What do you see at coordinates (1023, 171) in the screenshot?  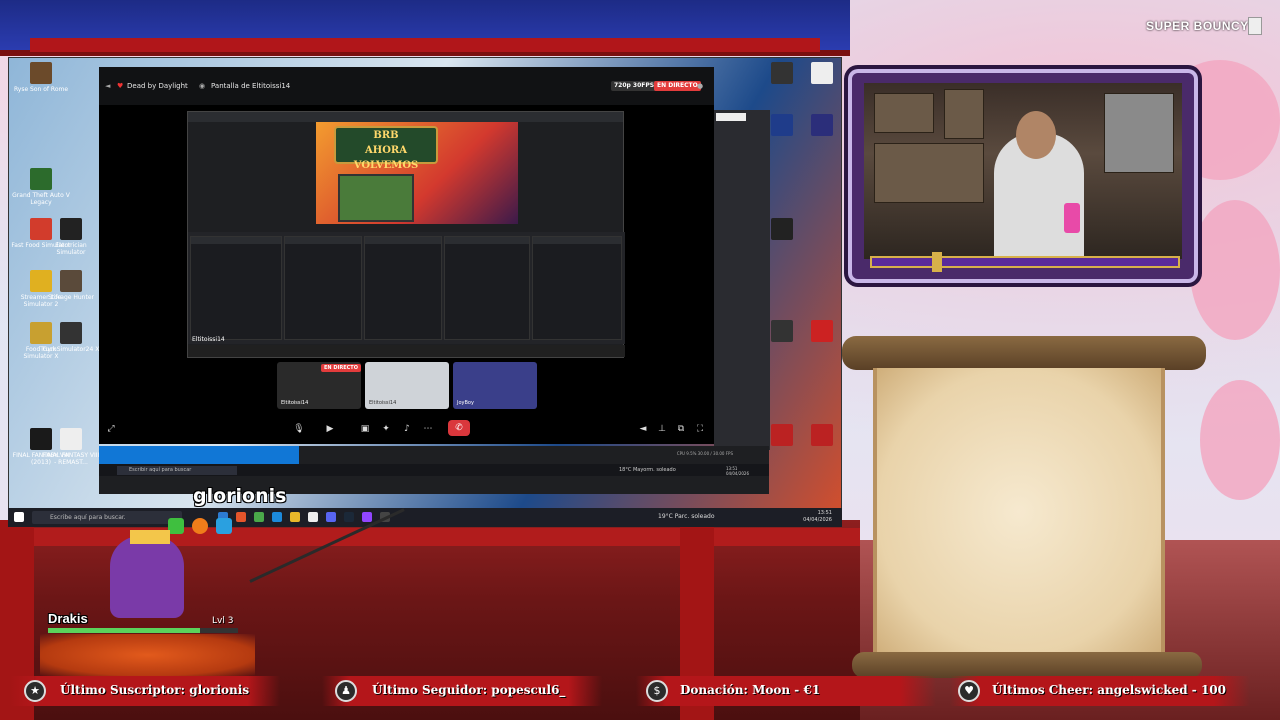 I see `webcam-feed` at bounding box center [1023, 171].